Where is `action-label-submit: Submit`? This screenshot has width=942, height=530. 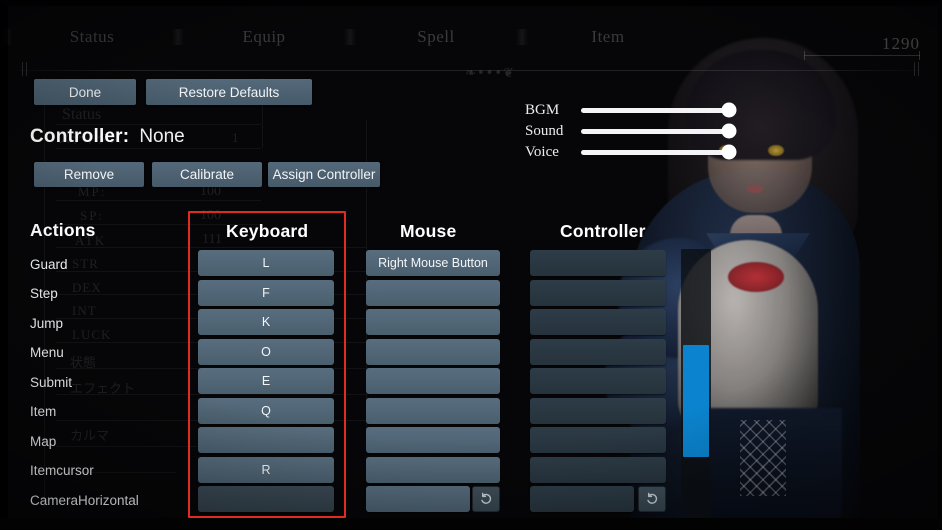 action-label-submit: Submit is located at coordinates (51, 382).